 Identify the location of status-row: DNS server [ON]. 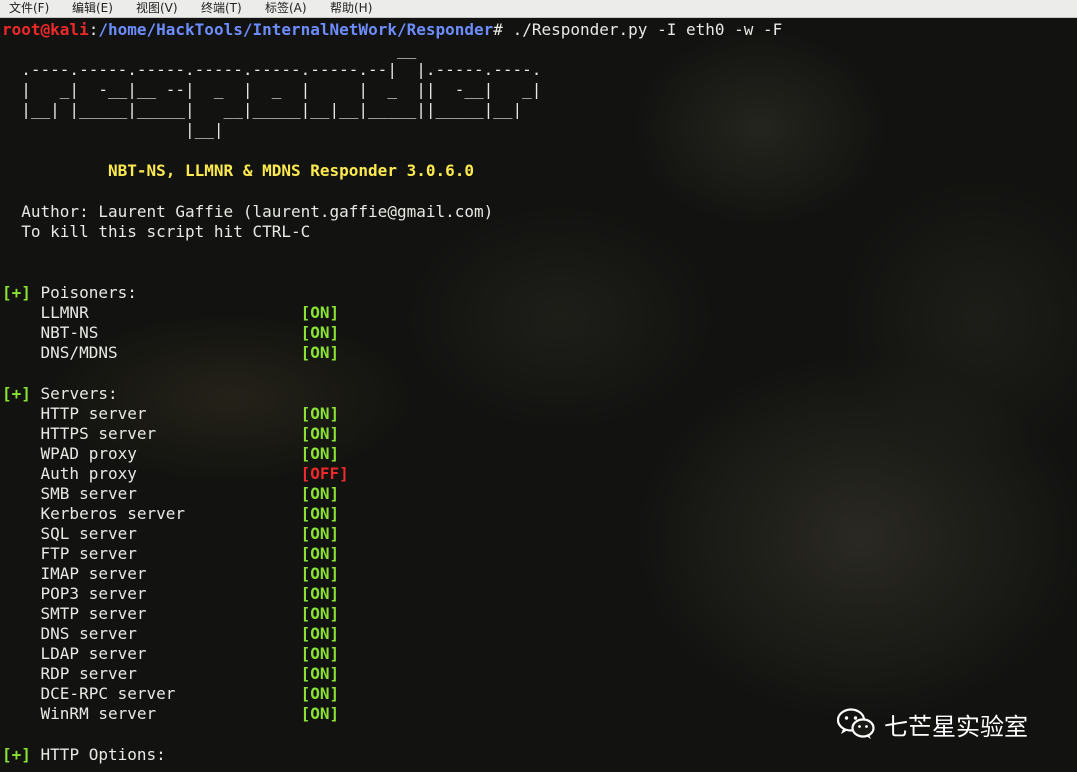
(171, 634).